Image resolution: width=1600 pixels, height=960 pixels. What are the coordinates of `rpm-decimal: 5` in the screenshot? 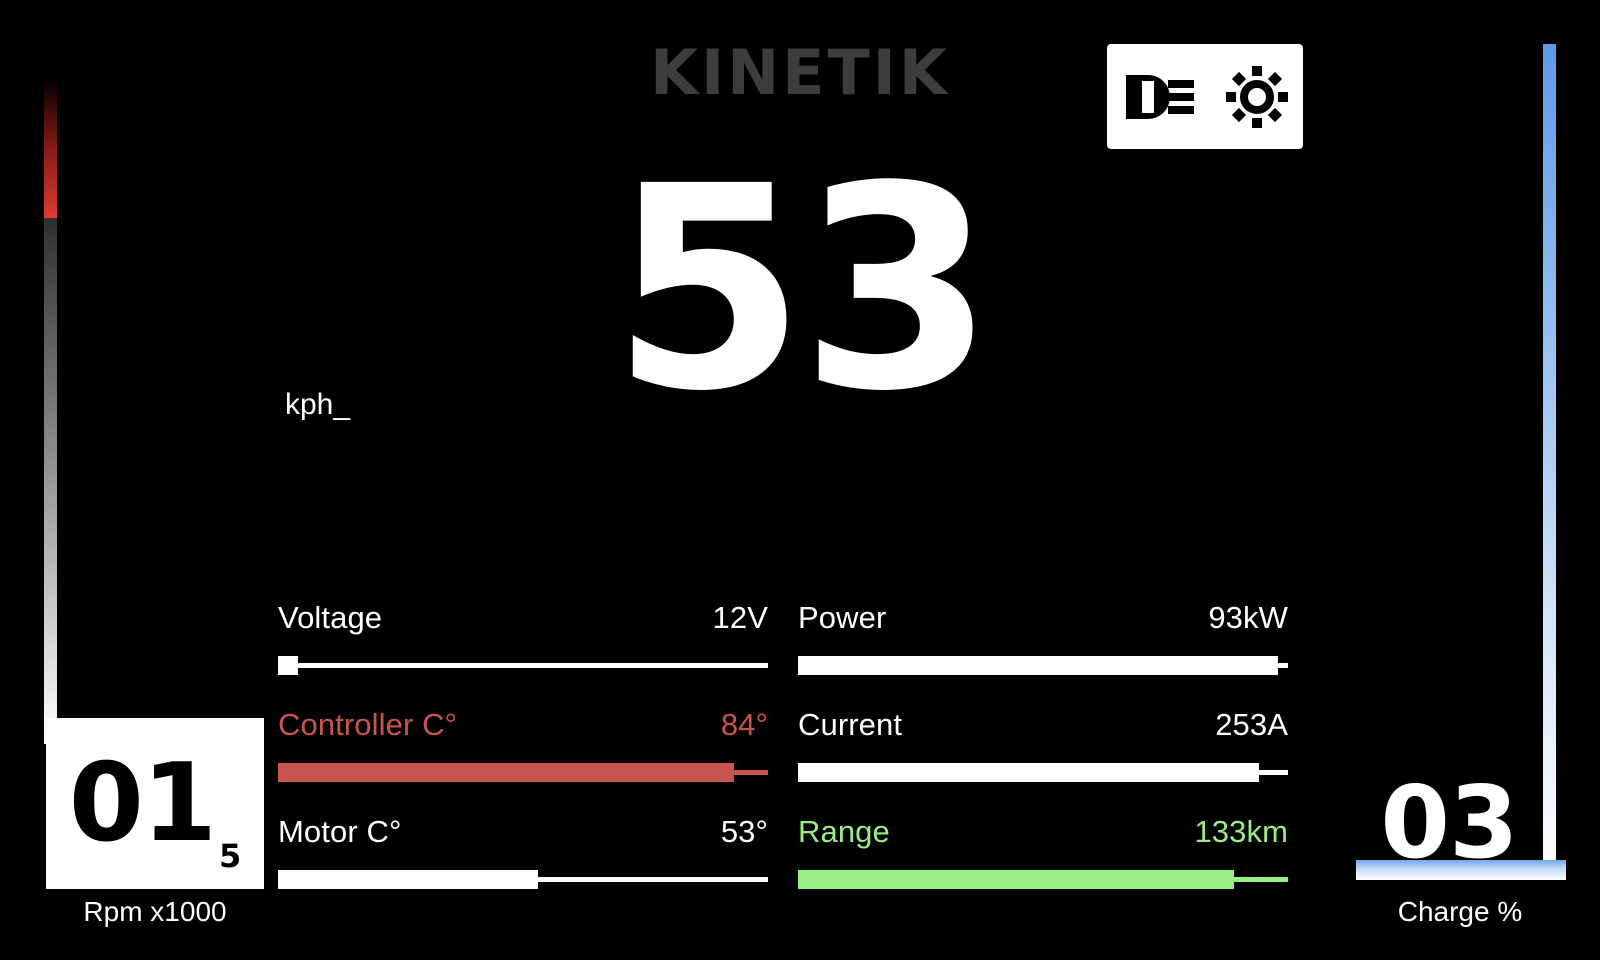 It's located at (230, 856).